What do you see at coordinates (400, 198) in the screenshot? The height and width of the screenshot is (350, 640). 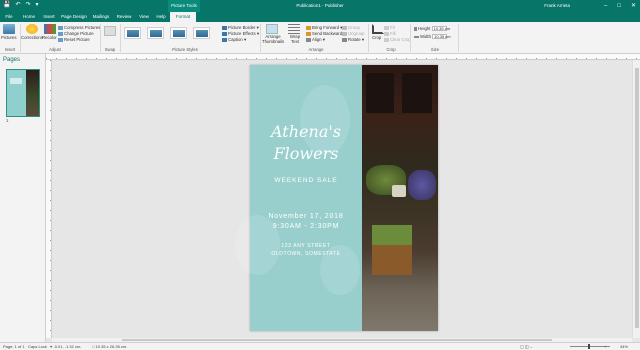 I see `flower-shop-photo` at bounding box center [400, 198].